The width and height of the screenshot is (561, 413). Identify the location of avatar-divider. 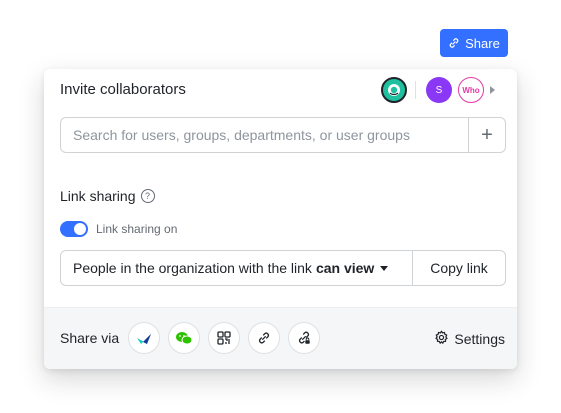
(415, 90).